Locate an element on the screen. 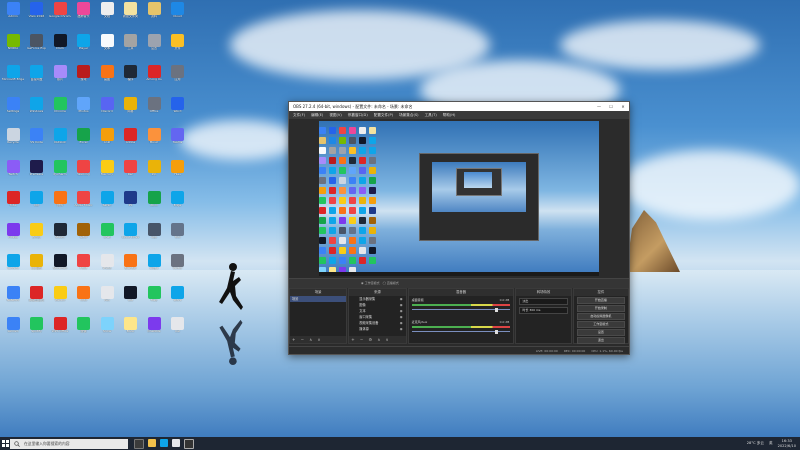 This screenshot has height=450, width=800. desktop-icon: 微信 is located at coordinates (84, 332).